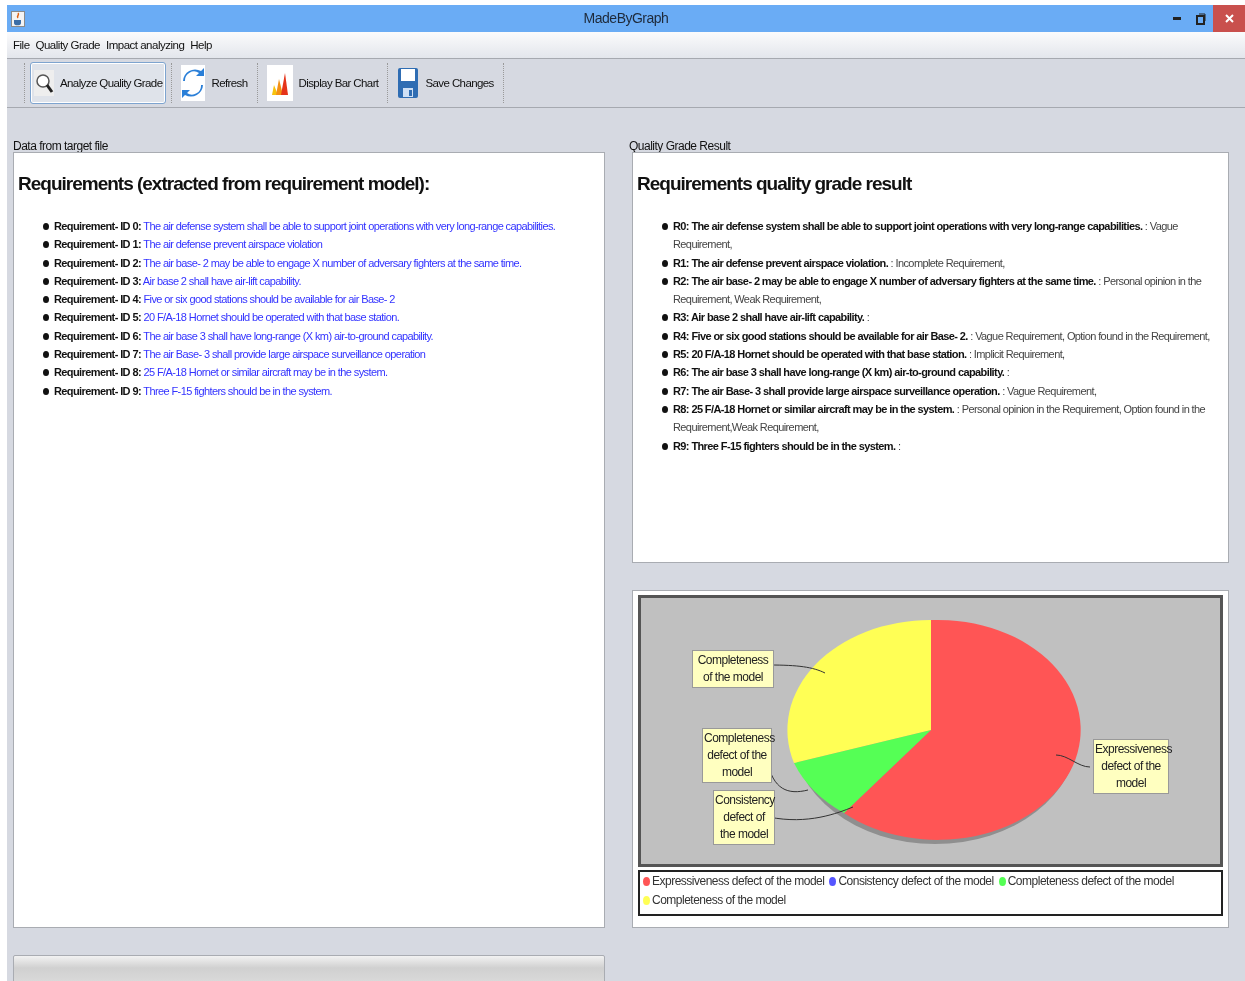 The width and height of the screenshot is (1245, 981). Describe the element at coordinates (145, 45) in the screenshot. I see `menu-item: Impact analyzing` at that location.